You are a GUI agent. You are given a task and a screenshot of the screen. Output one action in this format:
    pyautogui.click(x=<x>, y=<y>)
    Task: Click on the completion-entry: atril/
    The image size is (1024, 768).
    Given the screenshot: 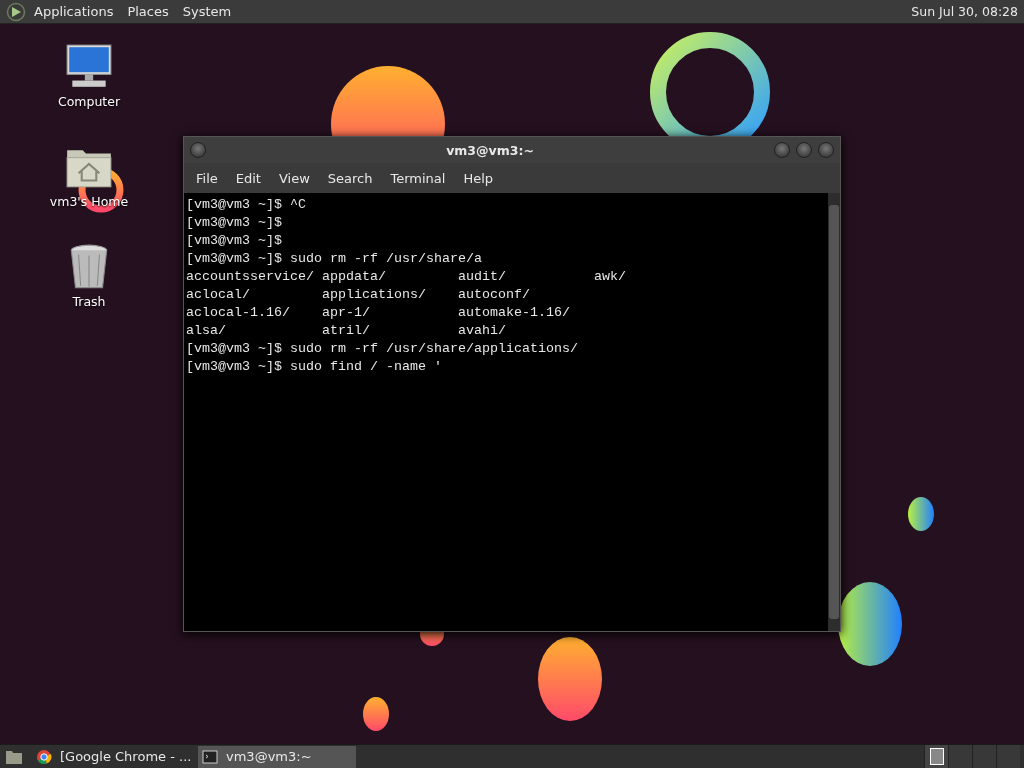 What is the action you would take?
    pyautogui.click(x=346, y=331)
    